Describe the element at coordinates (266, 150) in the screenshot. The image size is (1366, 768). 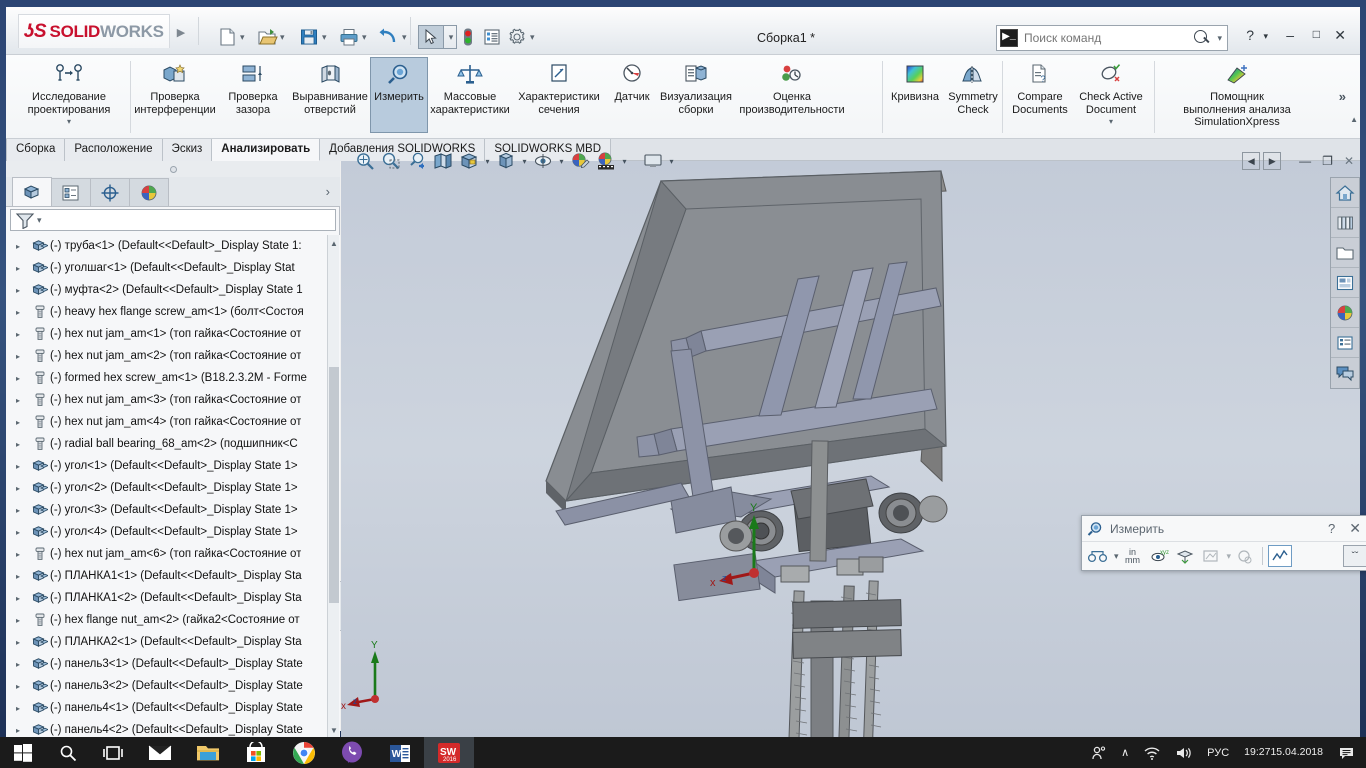
I see `tab-evaluate: Анализировать` at that location.